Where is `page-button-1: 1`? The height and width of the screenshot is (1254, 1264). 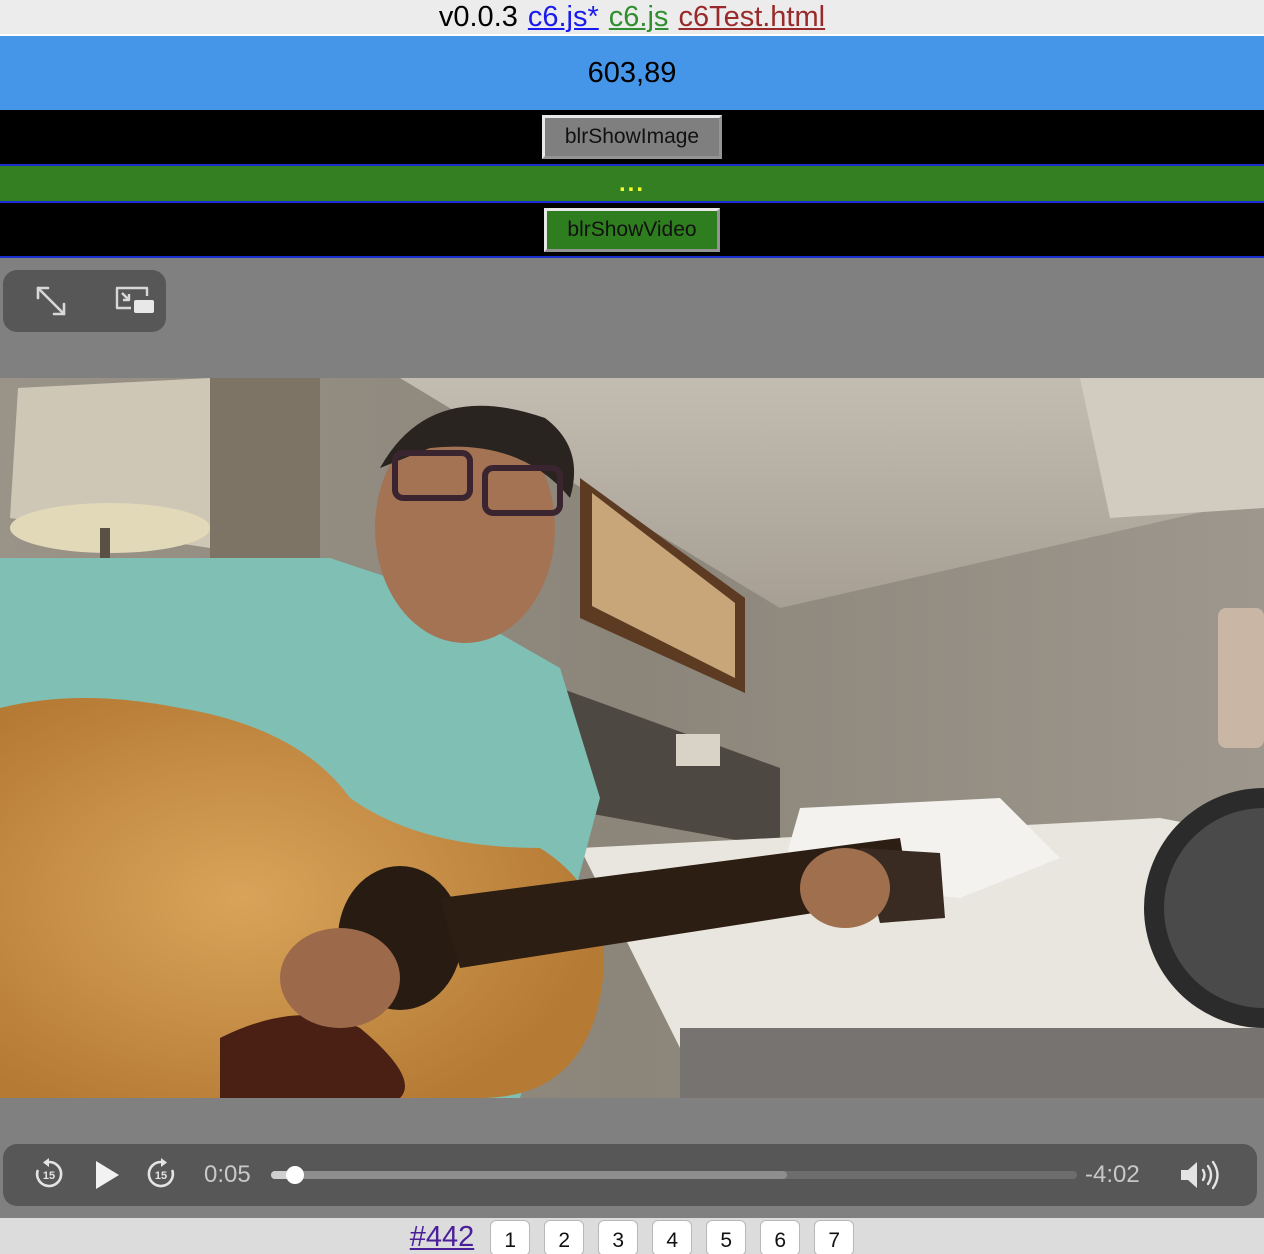
page-button-1: 1 is located at coordinates (510, 1237).